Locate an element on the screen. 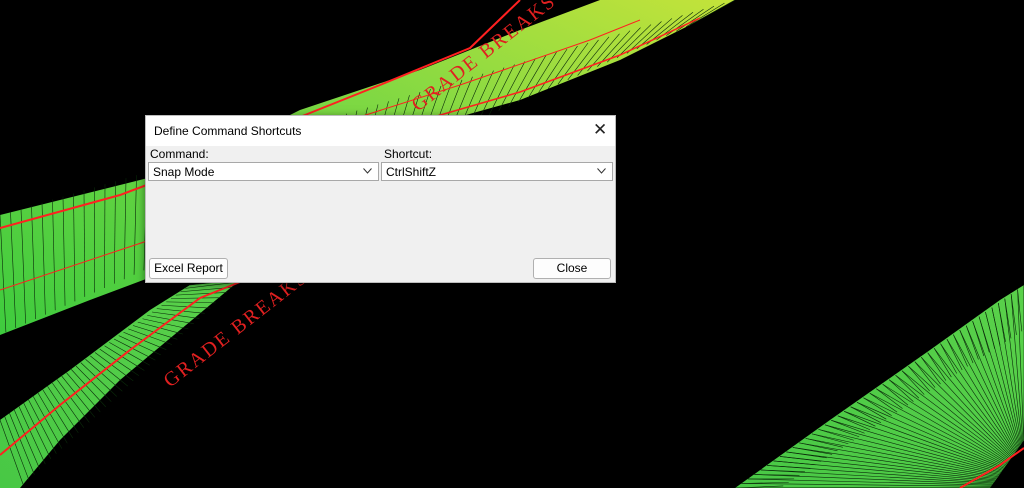 The height and width of the screenshot is (488, 1024). shortcut-label: Shortcut: is located at coordinates (408, 154).